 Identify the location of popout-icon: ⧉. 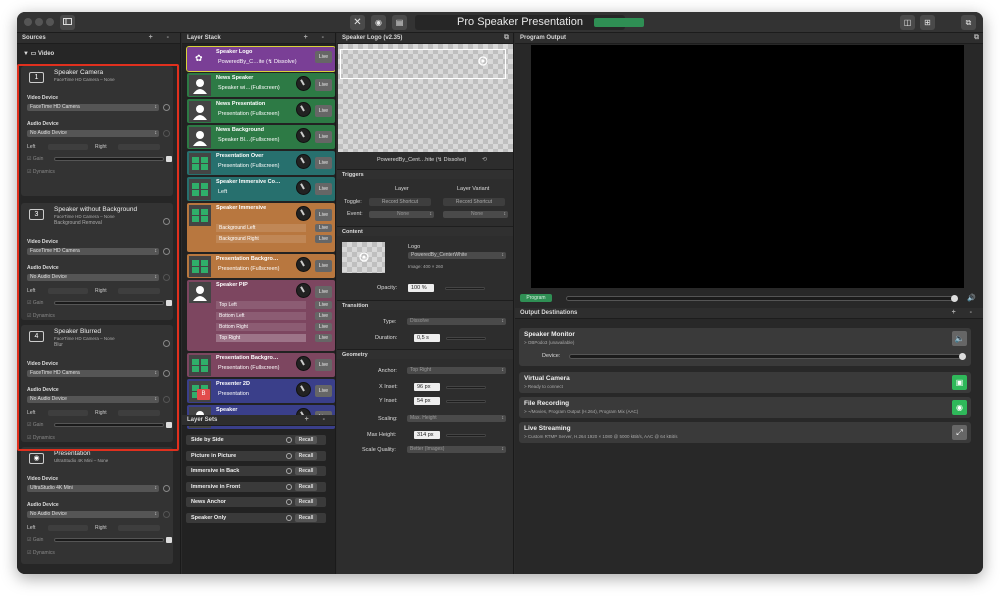
(976, 37).